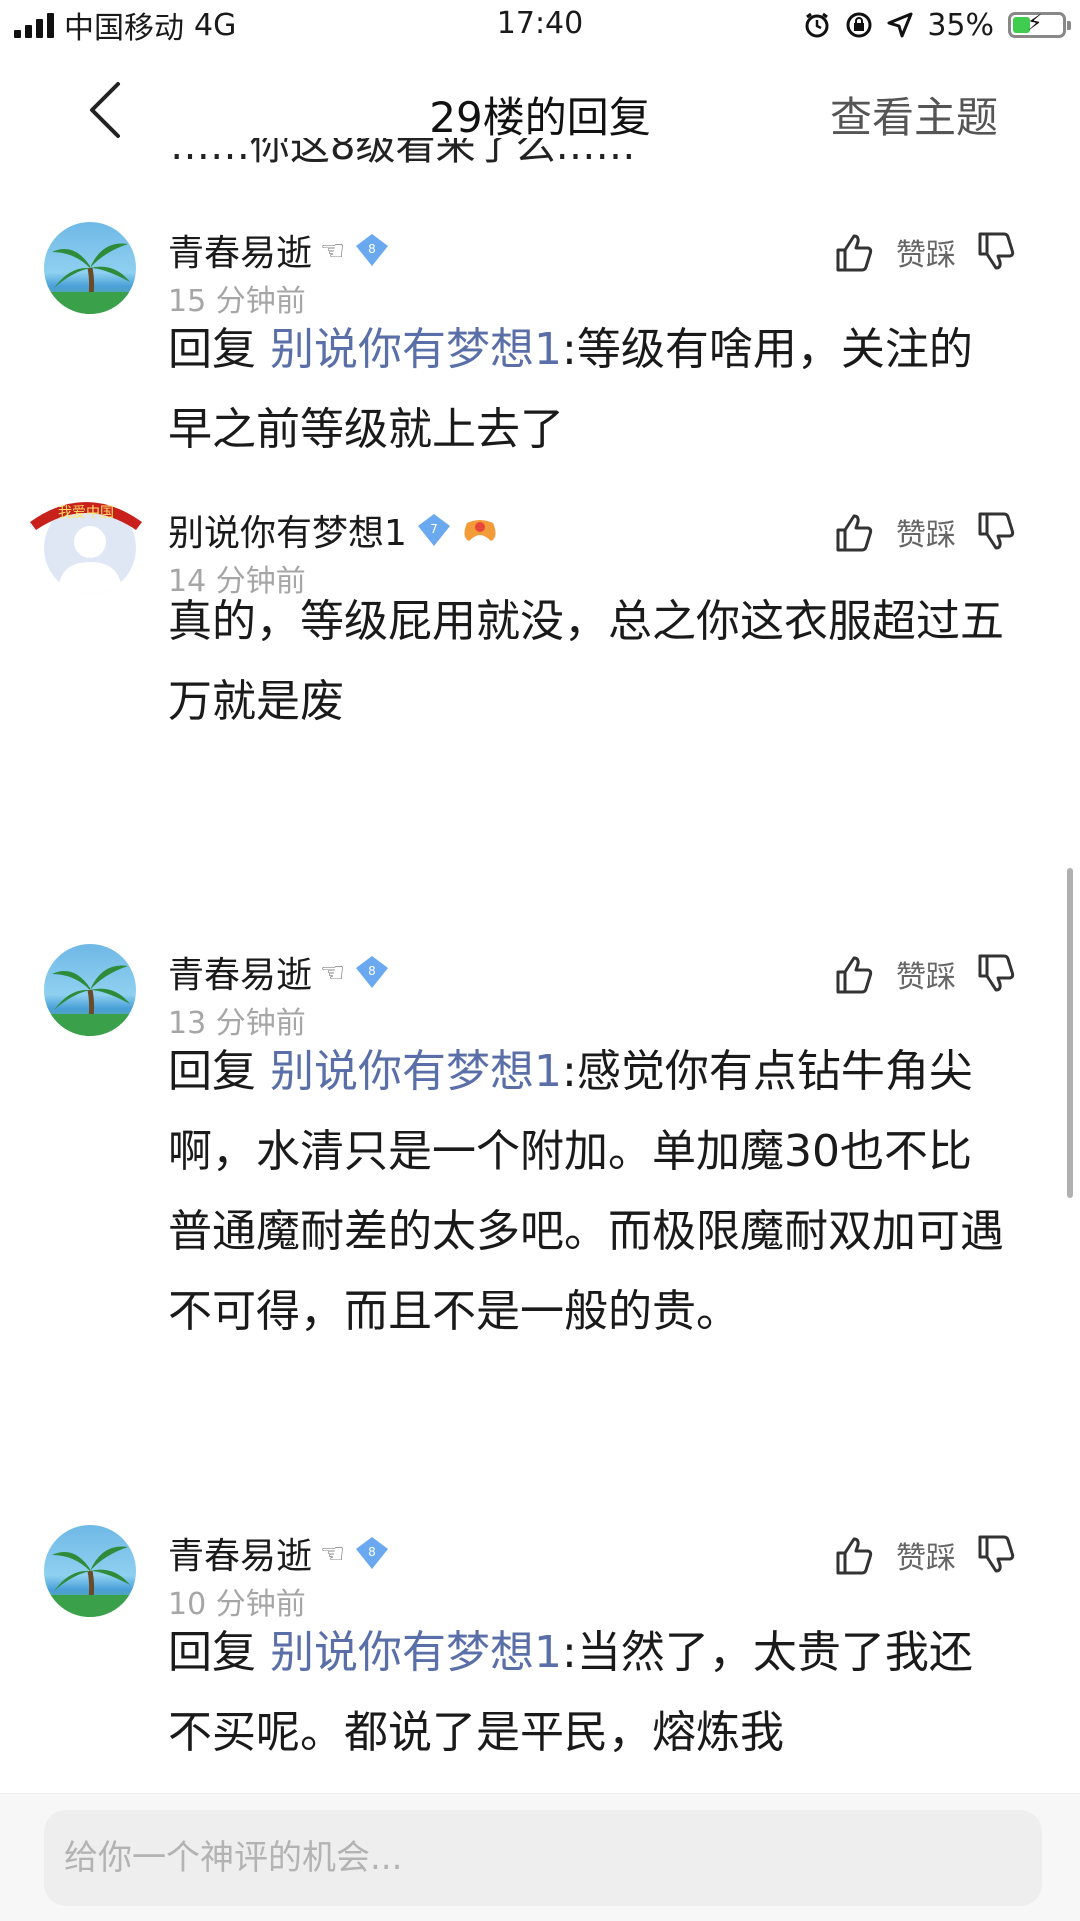  I want to click on battery-icon: ⚡, so click(1039, 24).